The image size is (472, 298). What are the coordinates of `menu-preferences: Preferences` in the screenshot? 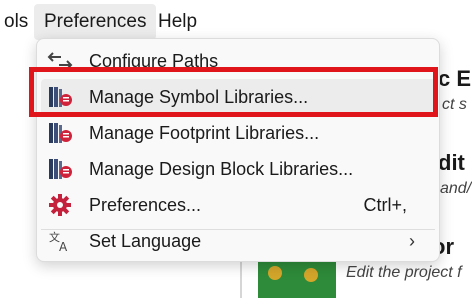 It's located at (95, 22).